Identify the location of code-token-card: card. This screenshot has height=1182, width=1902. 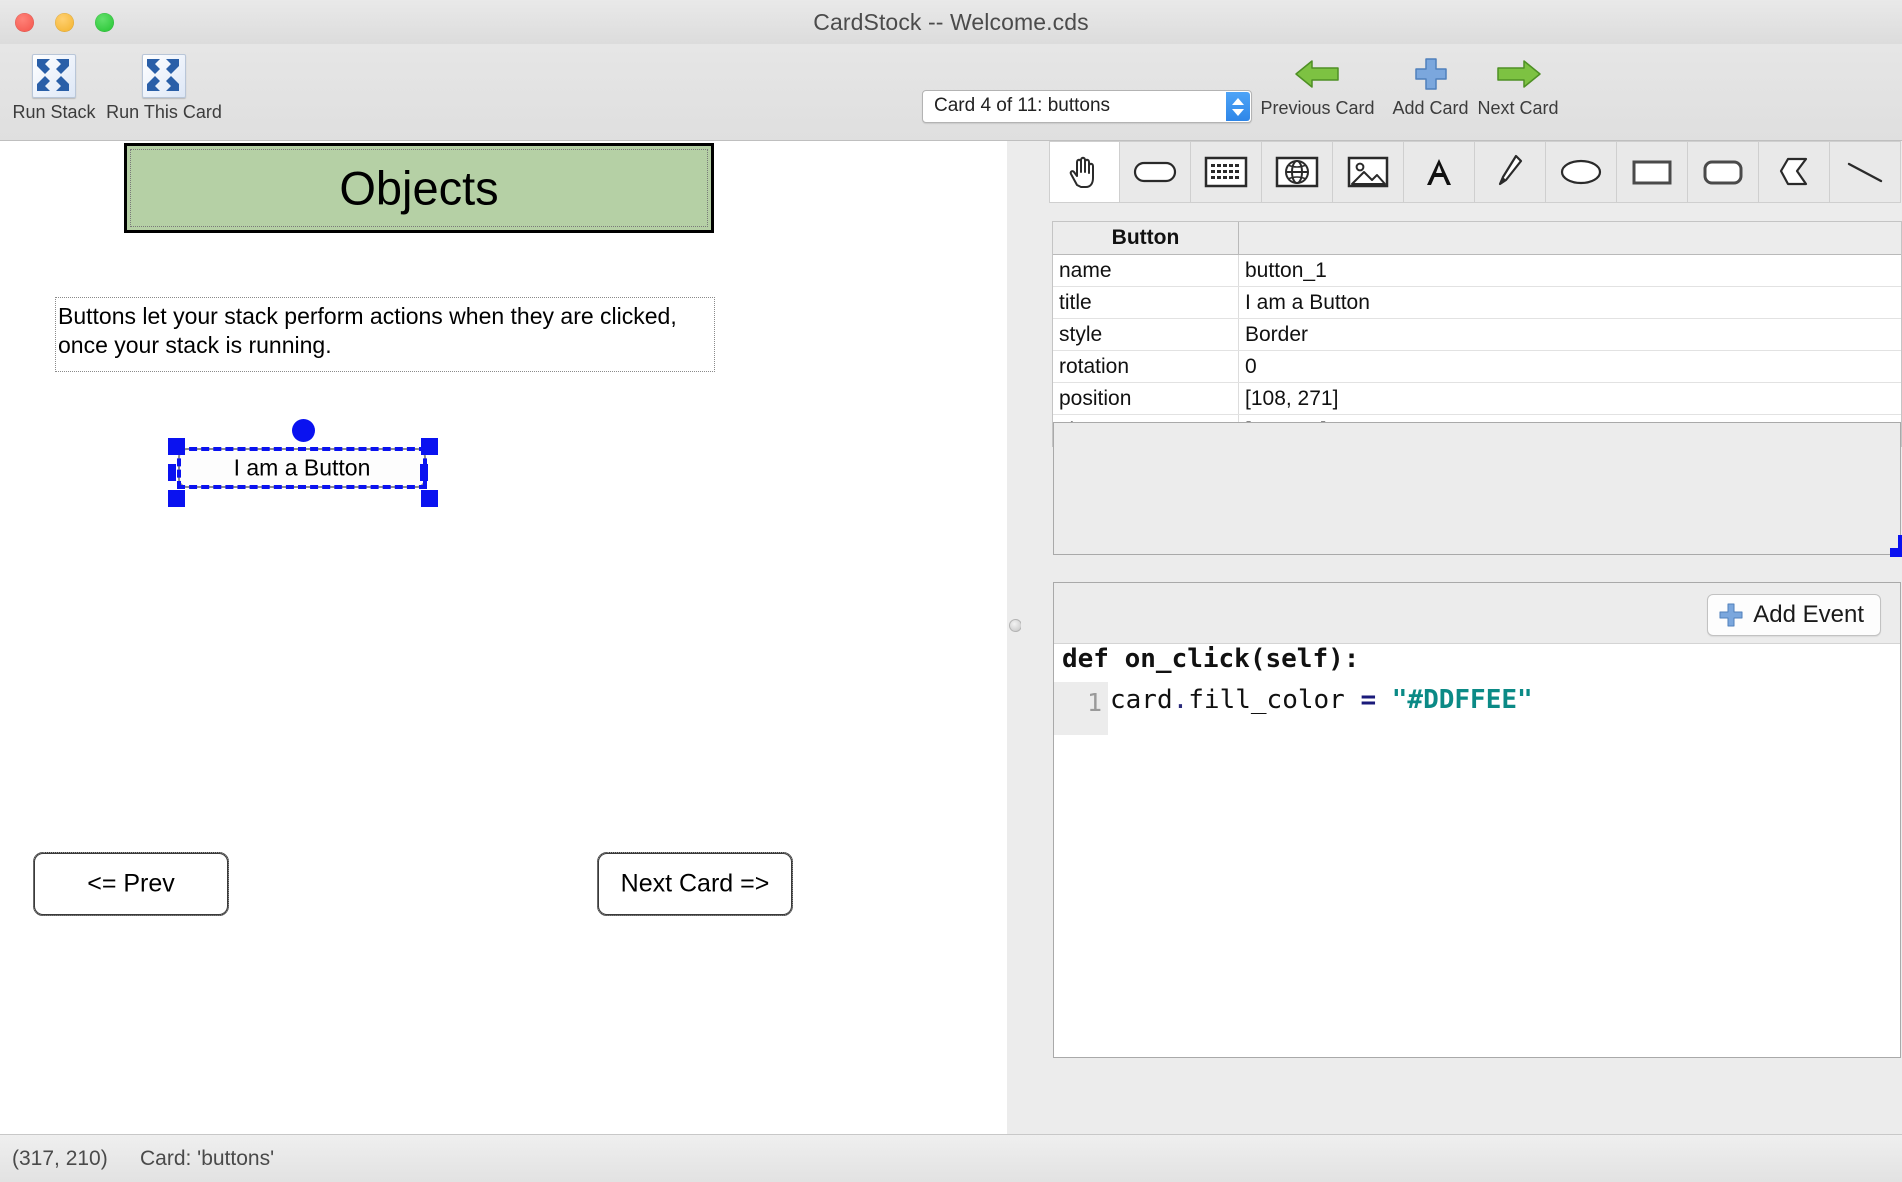
(1141, 700).